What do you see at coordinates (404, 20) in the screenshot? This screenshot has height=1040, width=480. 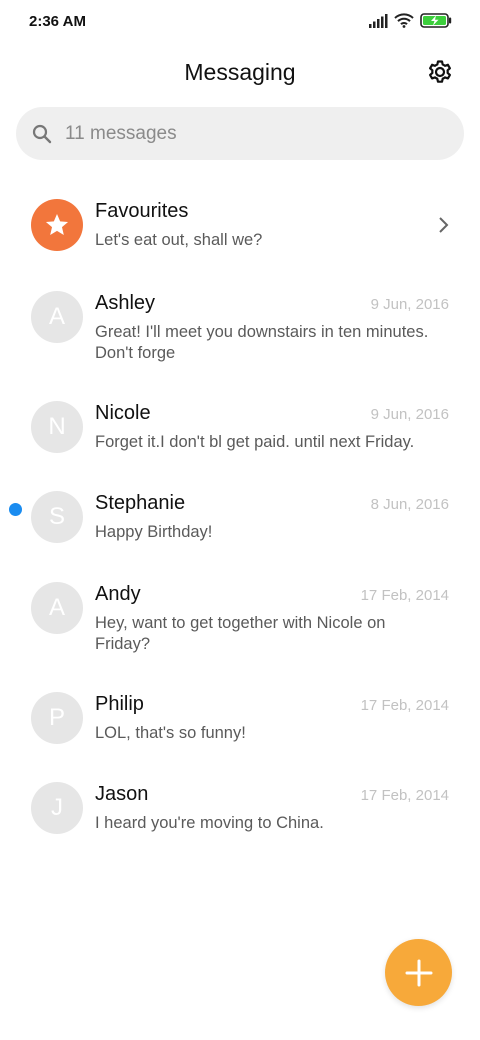 I see `wifi-icon` at bounding box center [404, 20].